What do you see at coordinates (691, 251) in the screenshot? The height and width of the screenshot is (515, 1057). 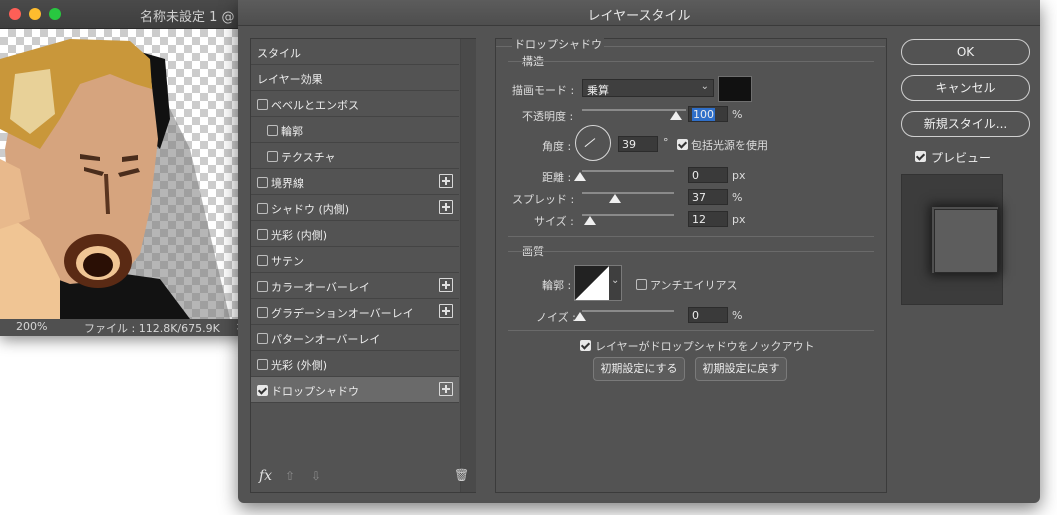 I see `quality-divider` at bounding box center [691, 251].